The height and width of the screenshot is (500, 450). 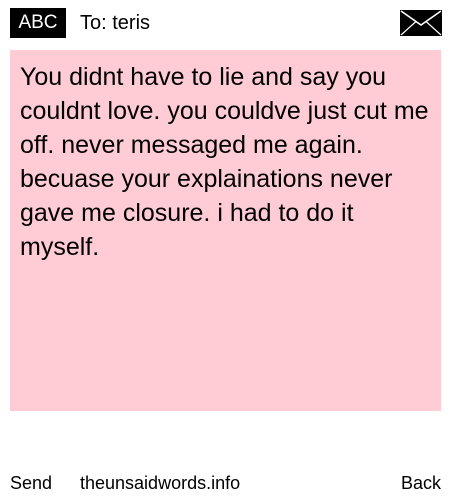 I want to click on back-button: Back, so click(x=421, y=483).